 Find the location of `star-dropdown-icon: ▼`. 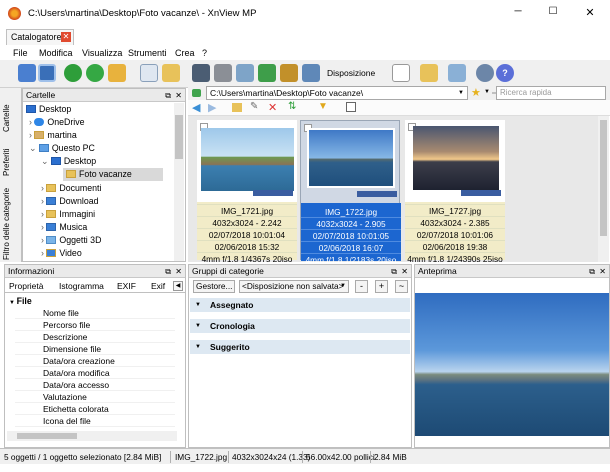

star-dropdown-icon: ▼ is located at coordinates (487, 92).